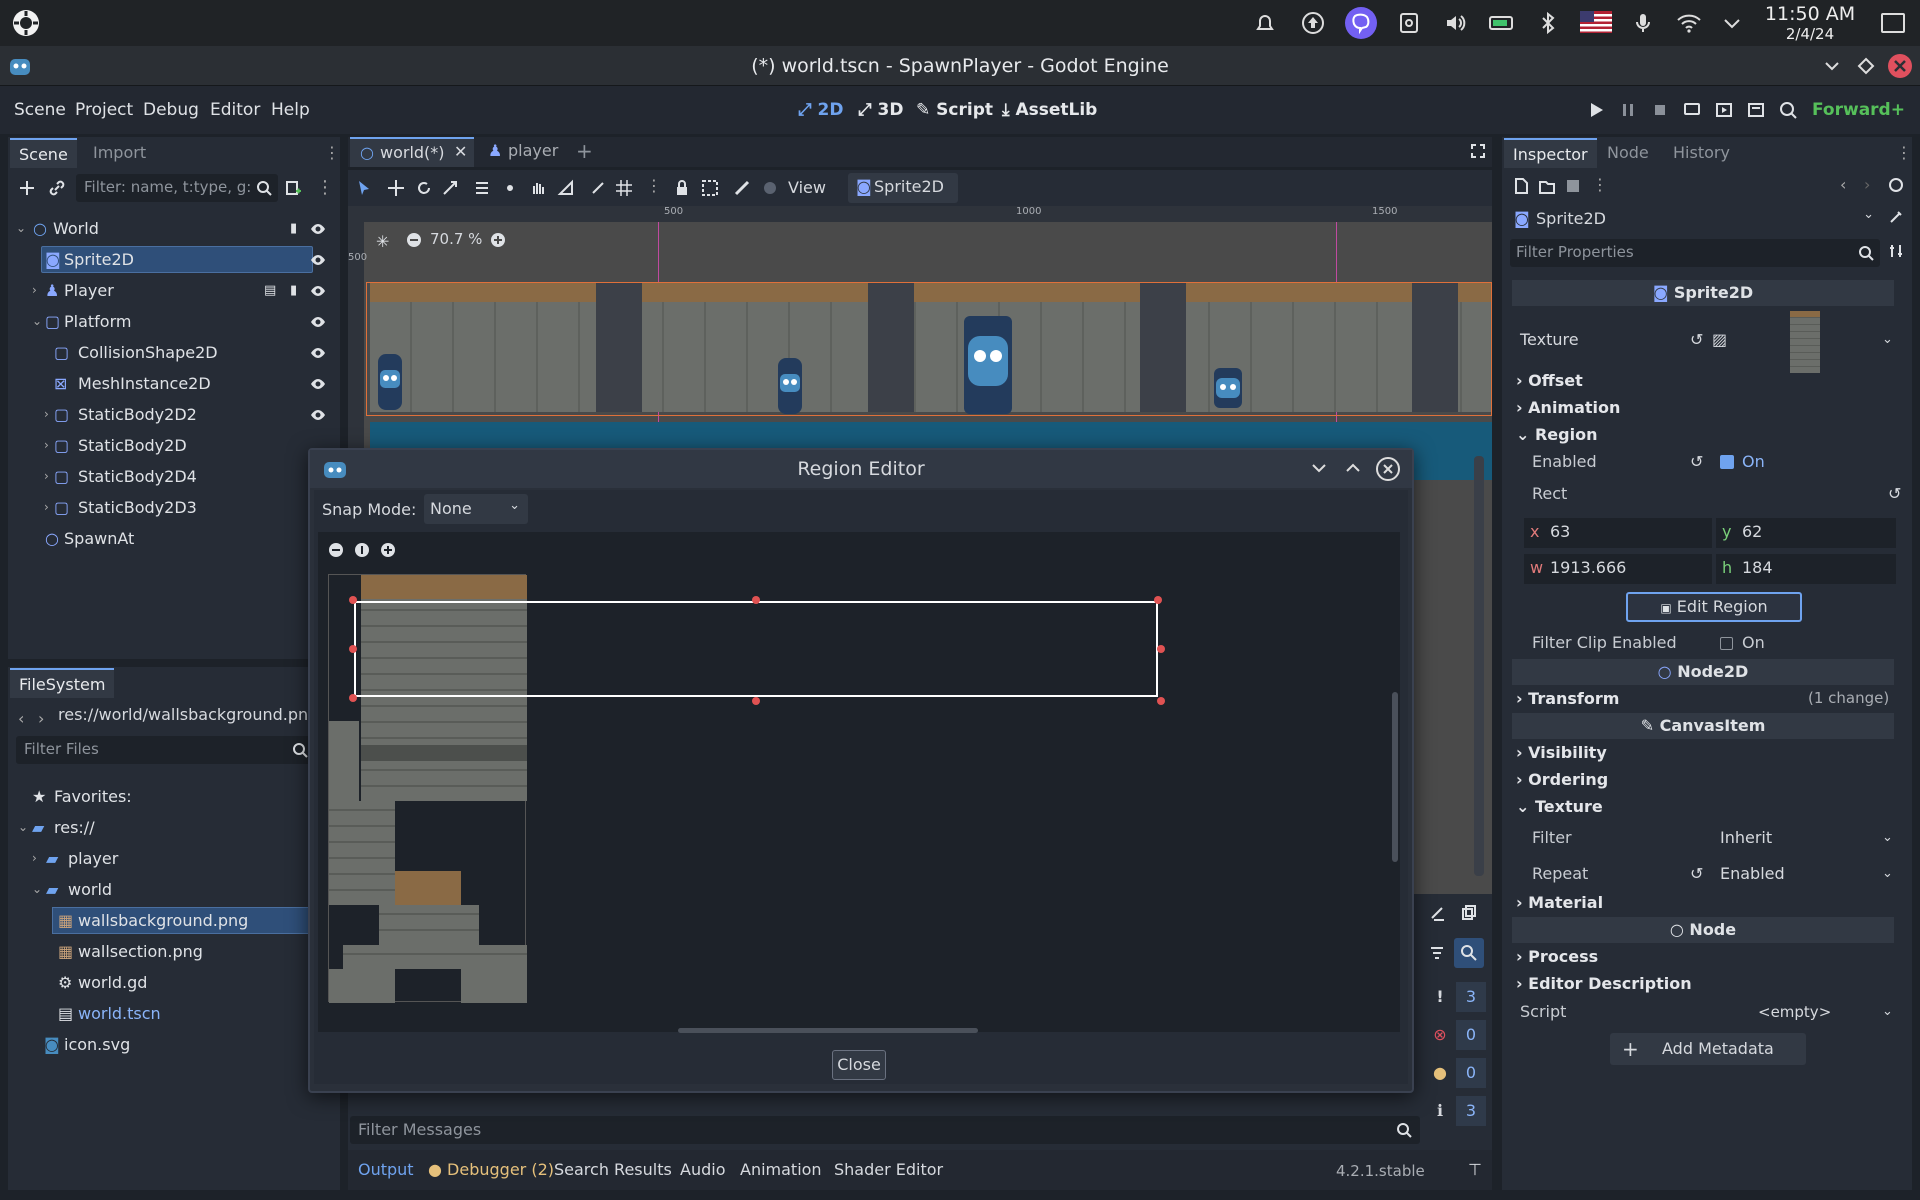 This screenshot has width=1920, height=1200. I want to click on message-count: 3, so click(1471, 997).